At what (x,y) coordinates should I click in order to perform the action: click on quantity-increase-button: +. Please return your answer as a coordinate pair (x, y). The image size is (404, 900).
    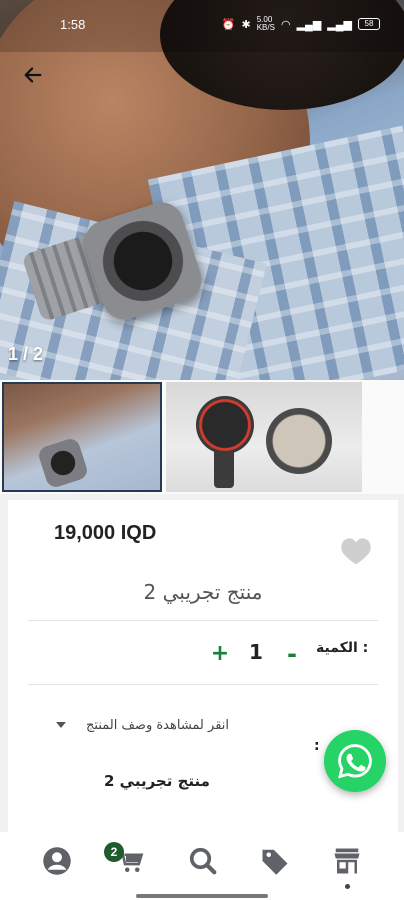
    Looking at the image, I should click on (220, 653).